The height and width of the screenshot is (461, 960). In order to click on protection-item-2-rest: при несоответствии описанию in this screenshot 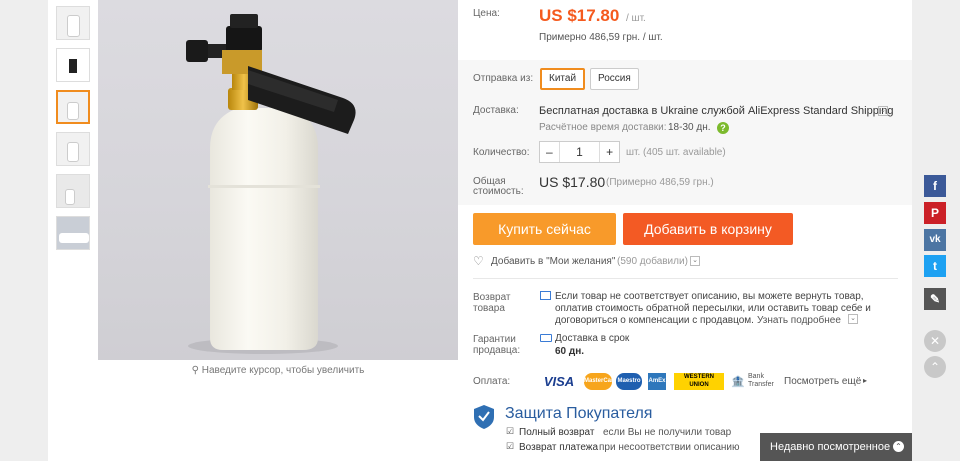, I will do `click(669, 447)`.